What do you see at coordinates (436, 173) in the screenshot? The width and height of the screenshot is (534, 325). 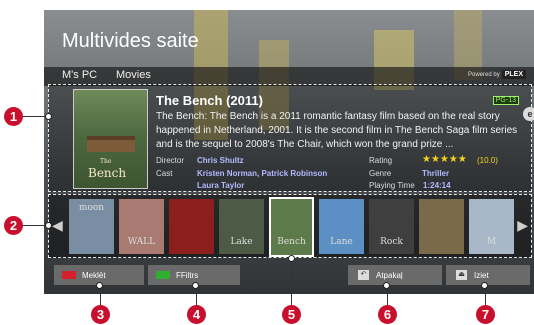 I see `genre-value: Thriller` at bounding box center [436, 173].